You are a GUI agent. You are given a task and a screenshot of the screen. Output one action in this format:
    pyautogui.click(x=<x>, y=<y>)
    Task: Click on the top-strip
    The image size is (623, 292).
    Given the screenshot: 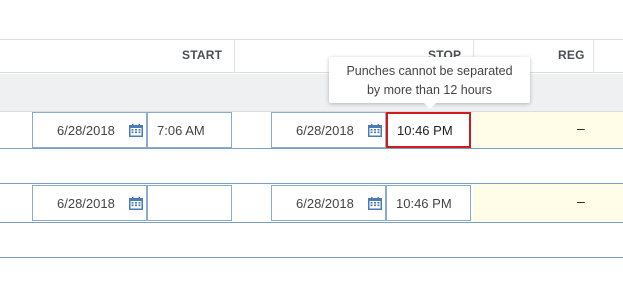 What is the action you would take?
    pyautogui.click(x=311, y=20)
    